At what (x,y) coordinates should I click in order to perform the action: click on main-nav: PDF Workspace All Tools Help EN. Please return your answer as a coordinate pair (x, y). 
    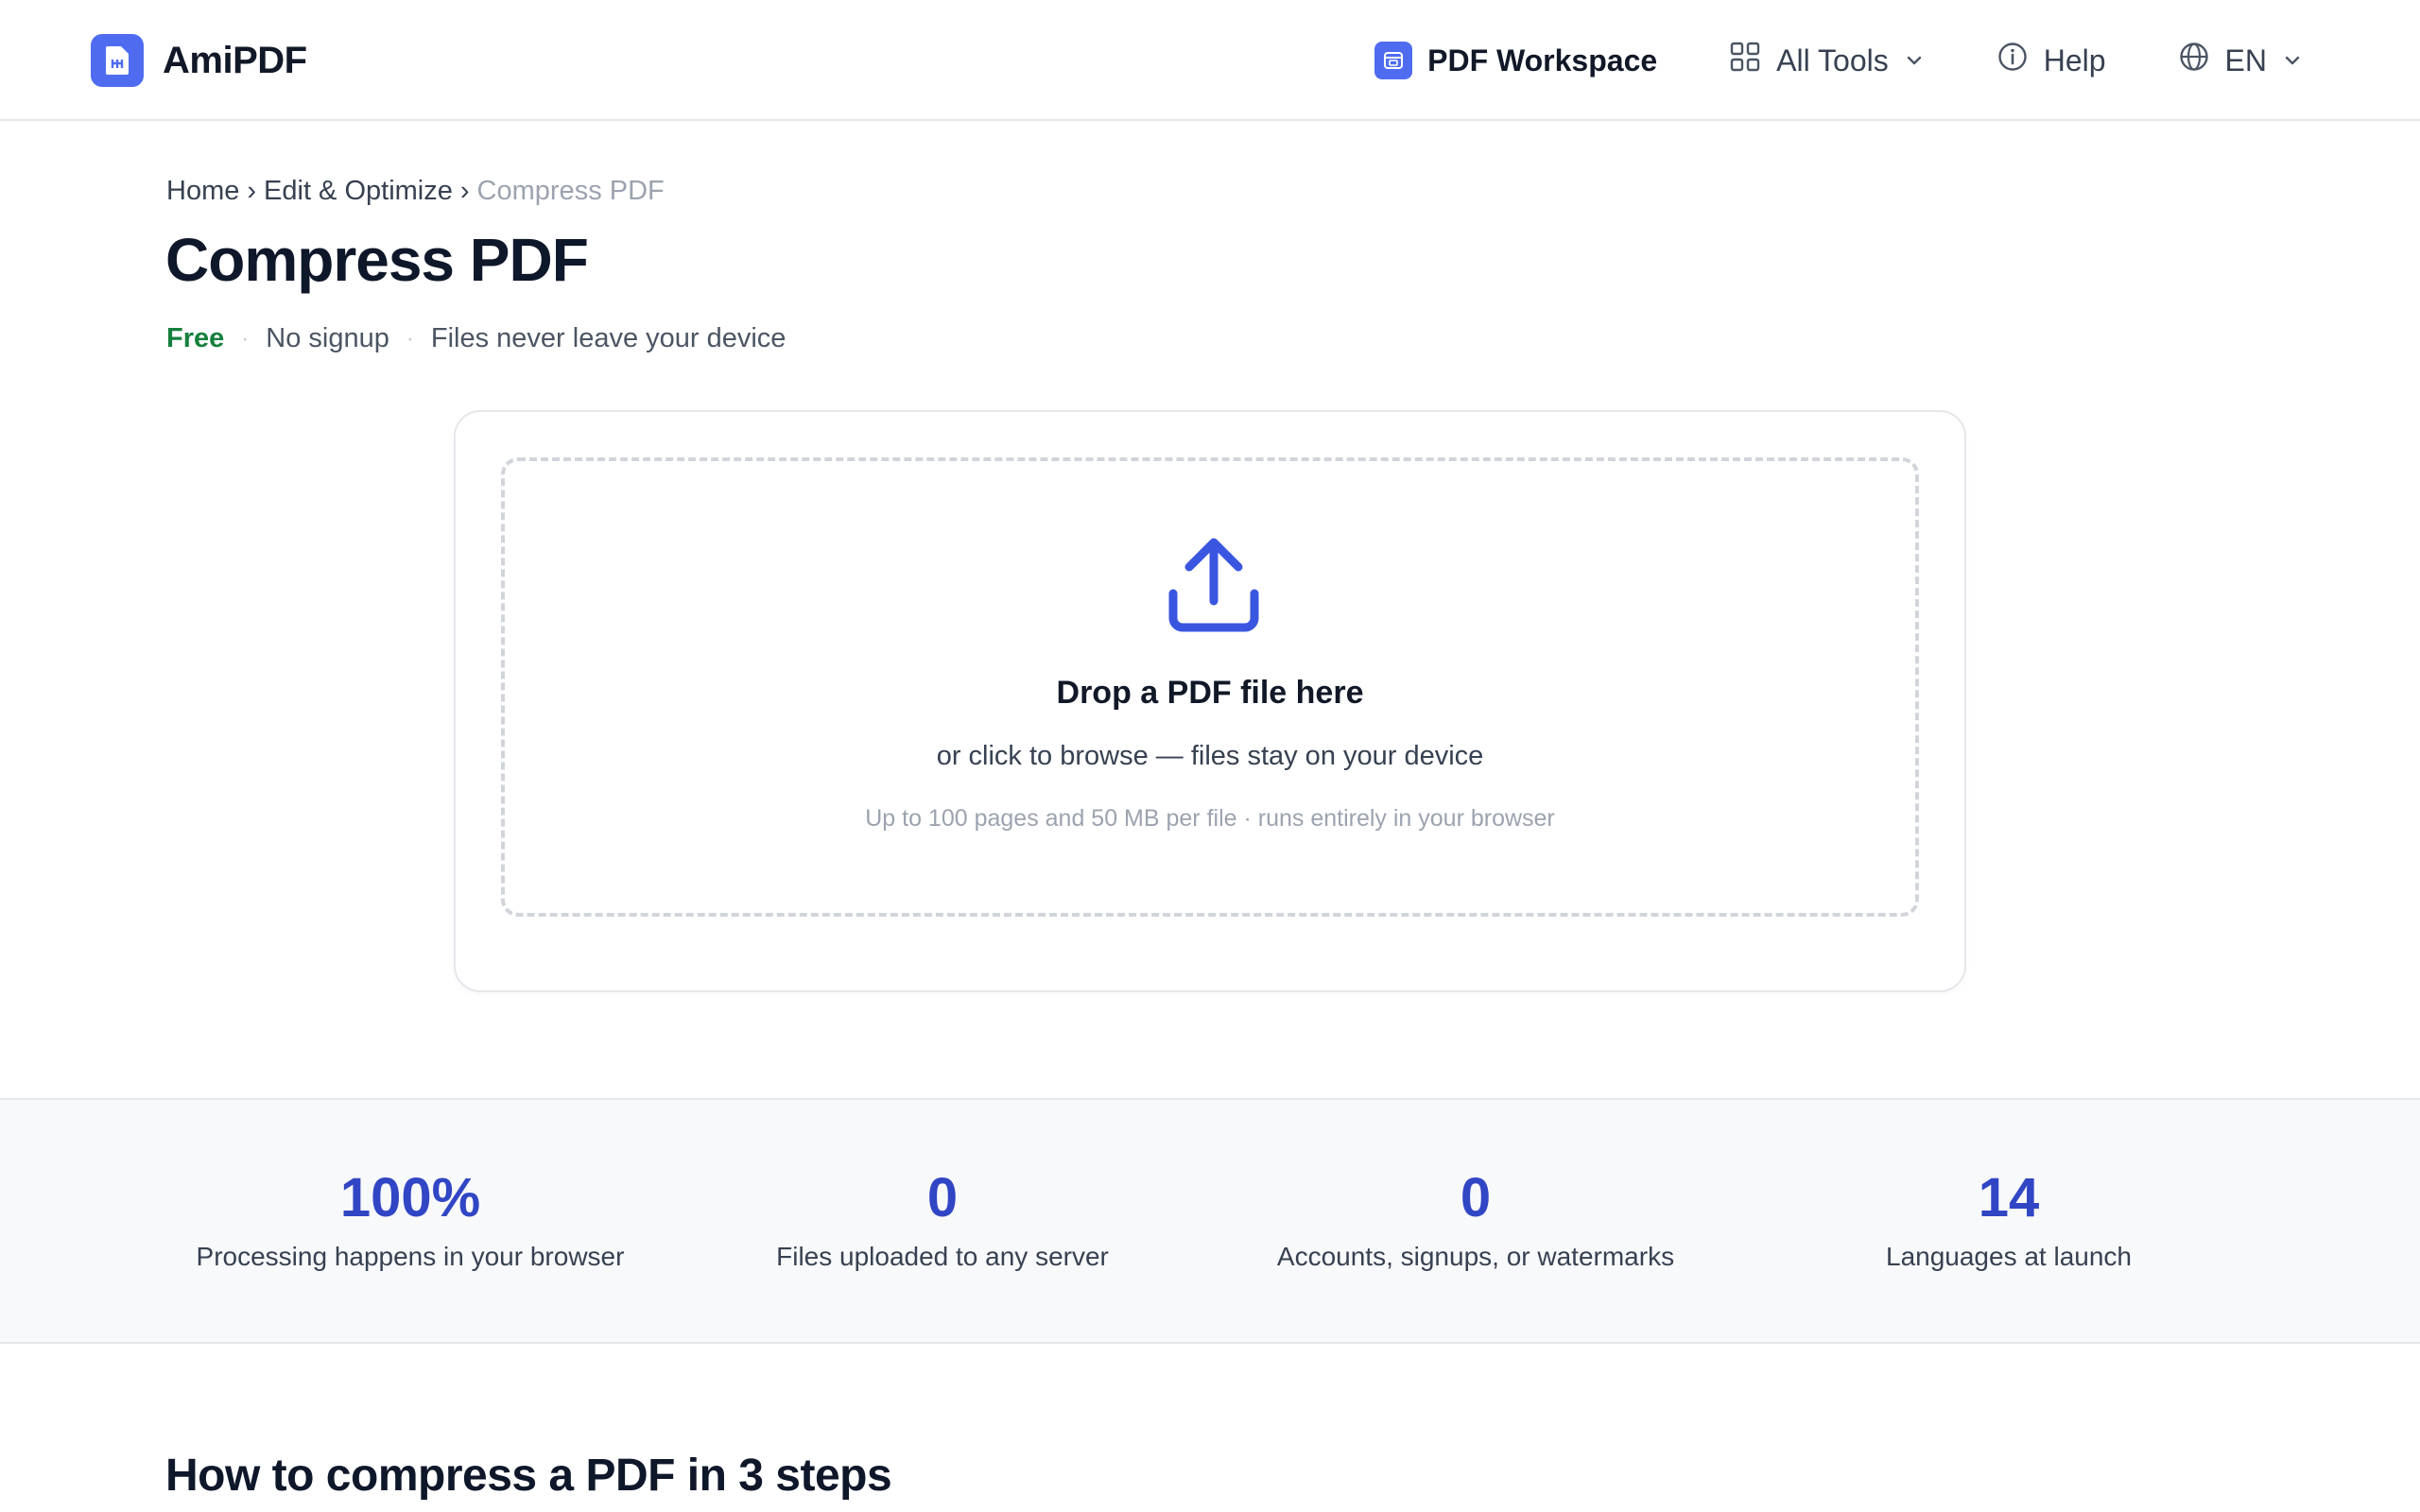
    Looking at the image, I should click on (1838, 60).